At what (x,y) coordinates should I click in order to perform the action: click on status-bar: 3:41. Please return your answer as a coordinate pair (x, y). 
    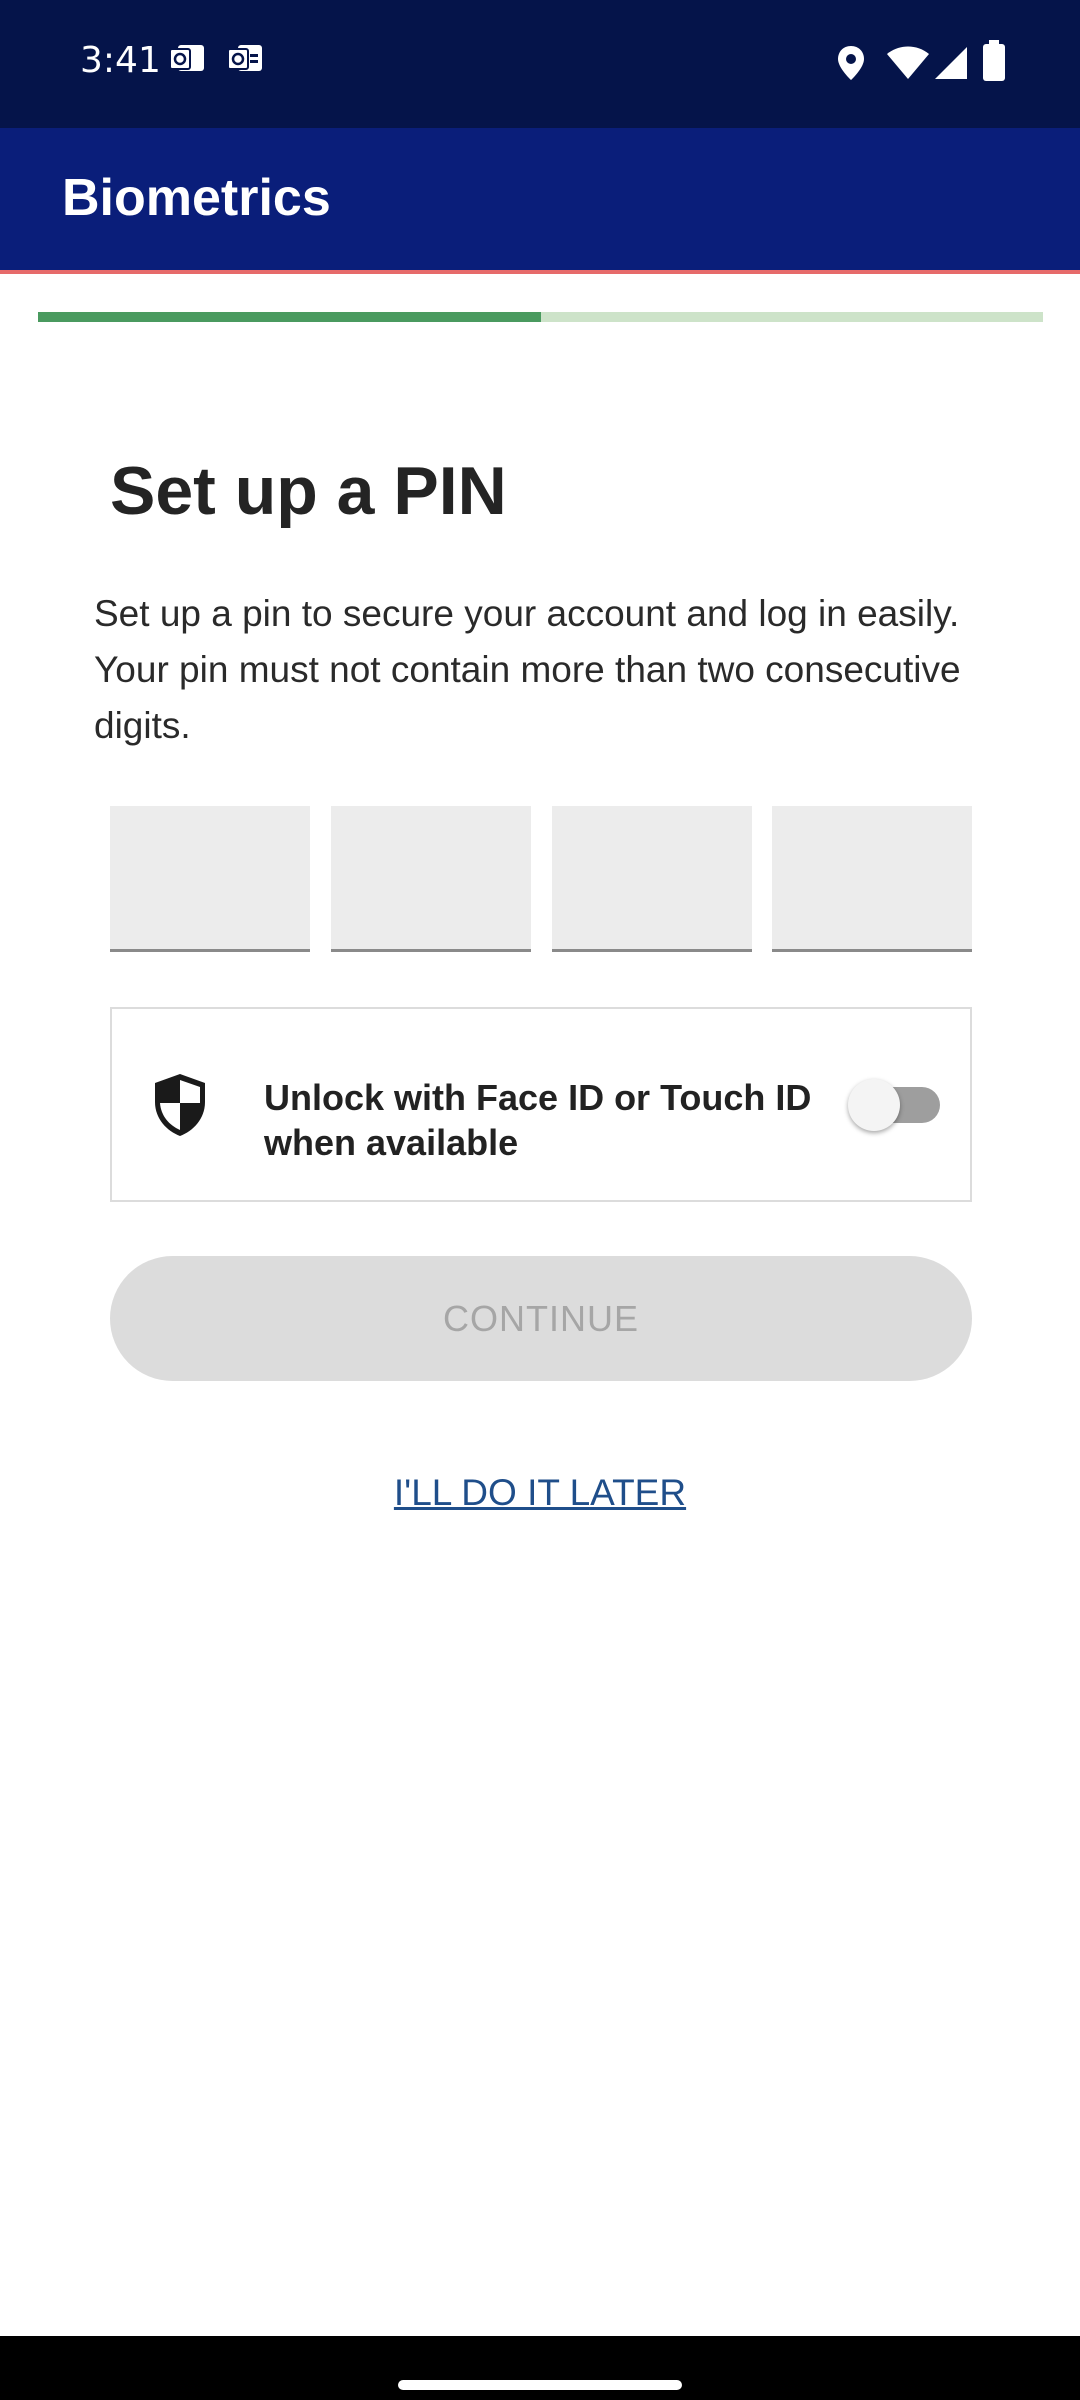
    Looking at the image, I should click on (540, 64).